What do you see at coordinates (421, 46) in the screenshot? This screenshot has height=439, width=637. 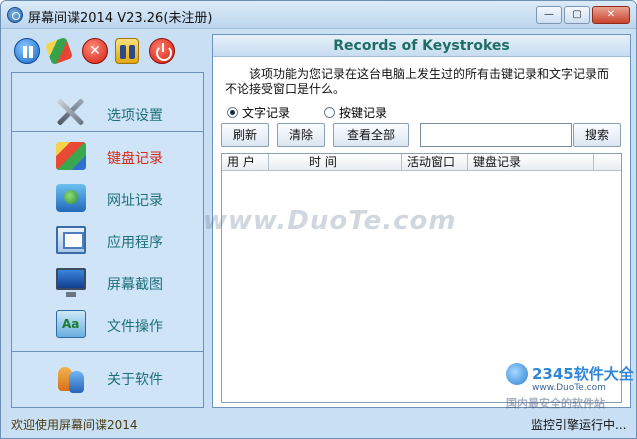 I see `panel-title: Records of Keystrokes` at bounding box center [421, 46].